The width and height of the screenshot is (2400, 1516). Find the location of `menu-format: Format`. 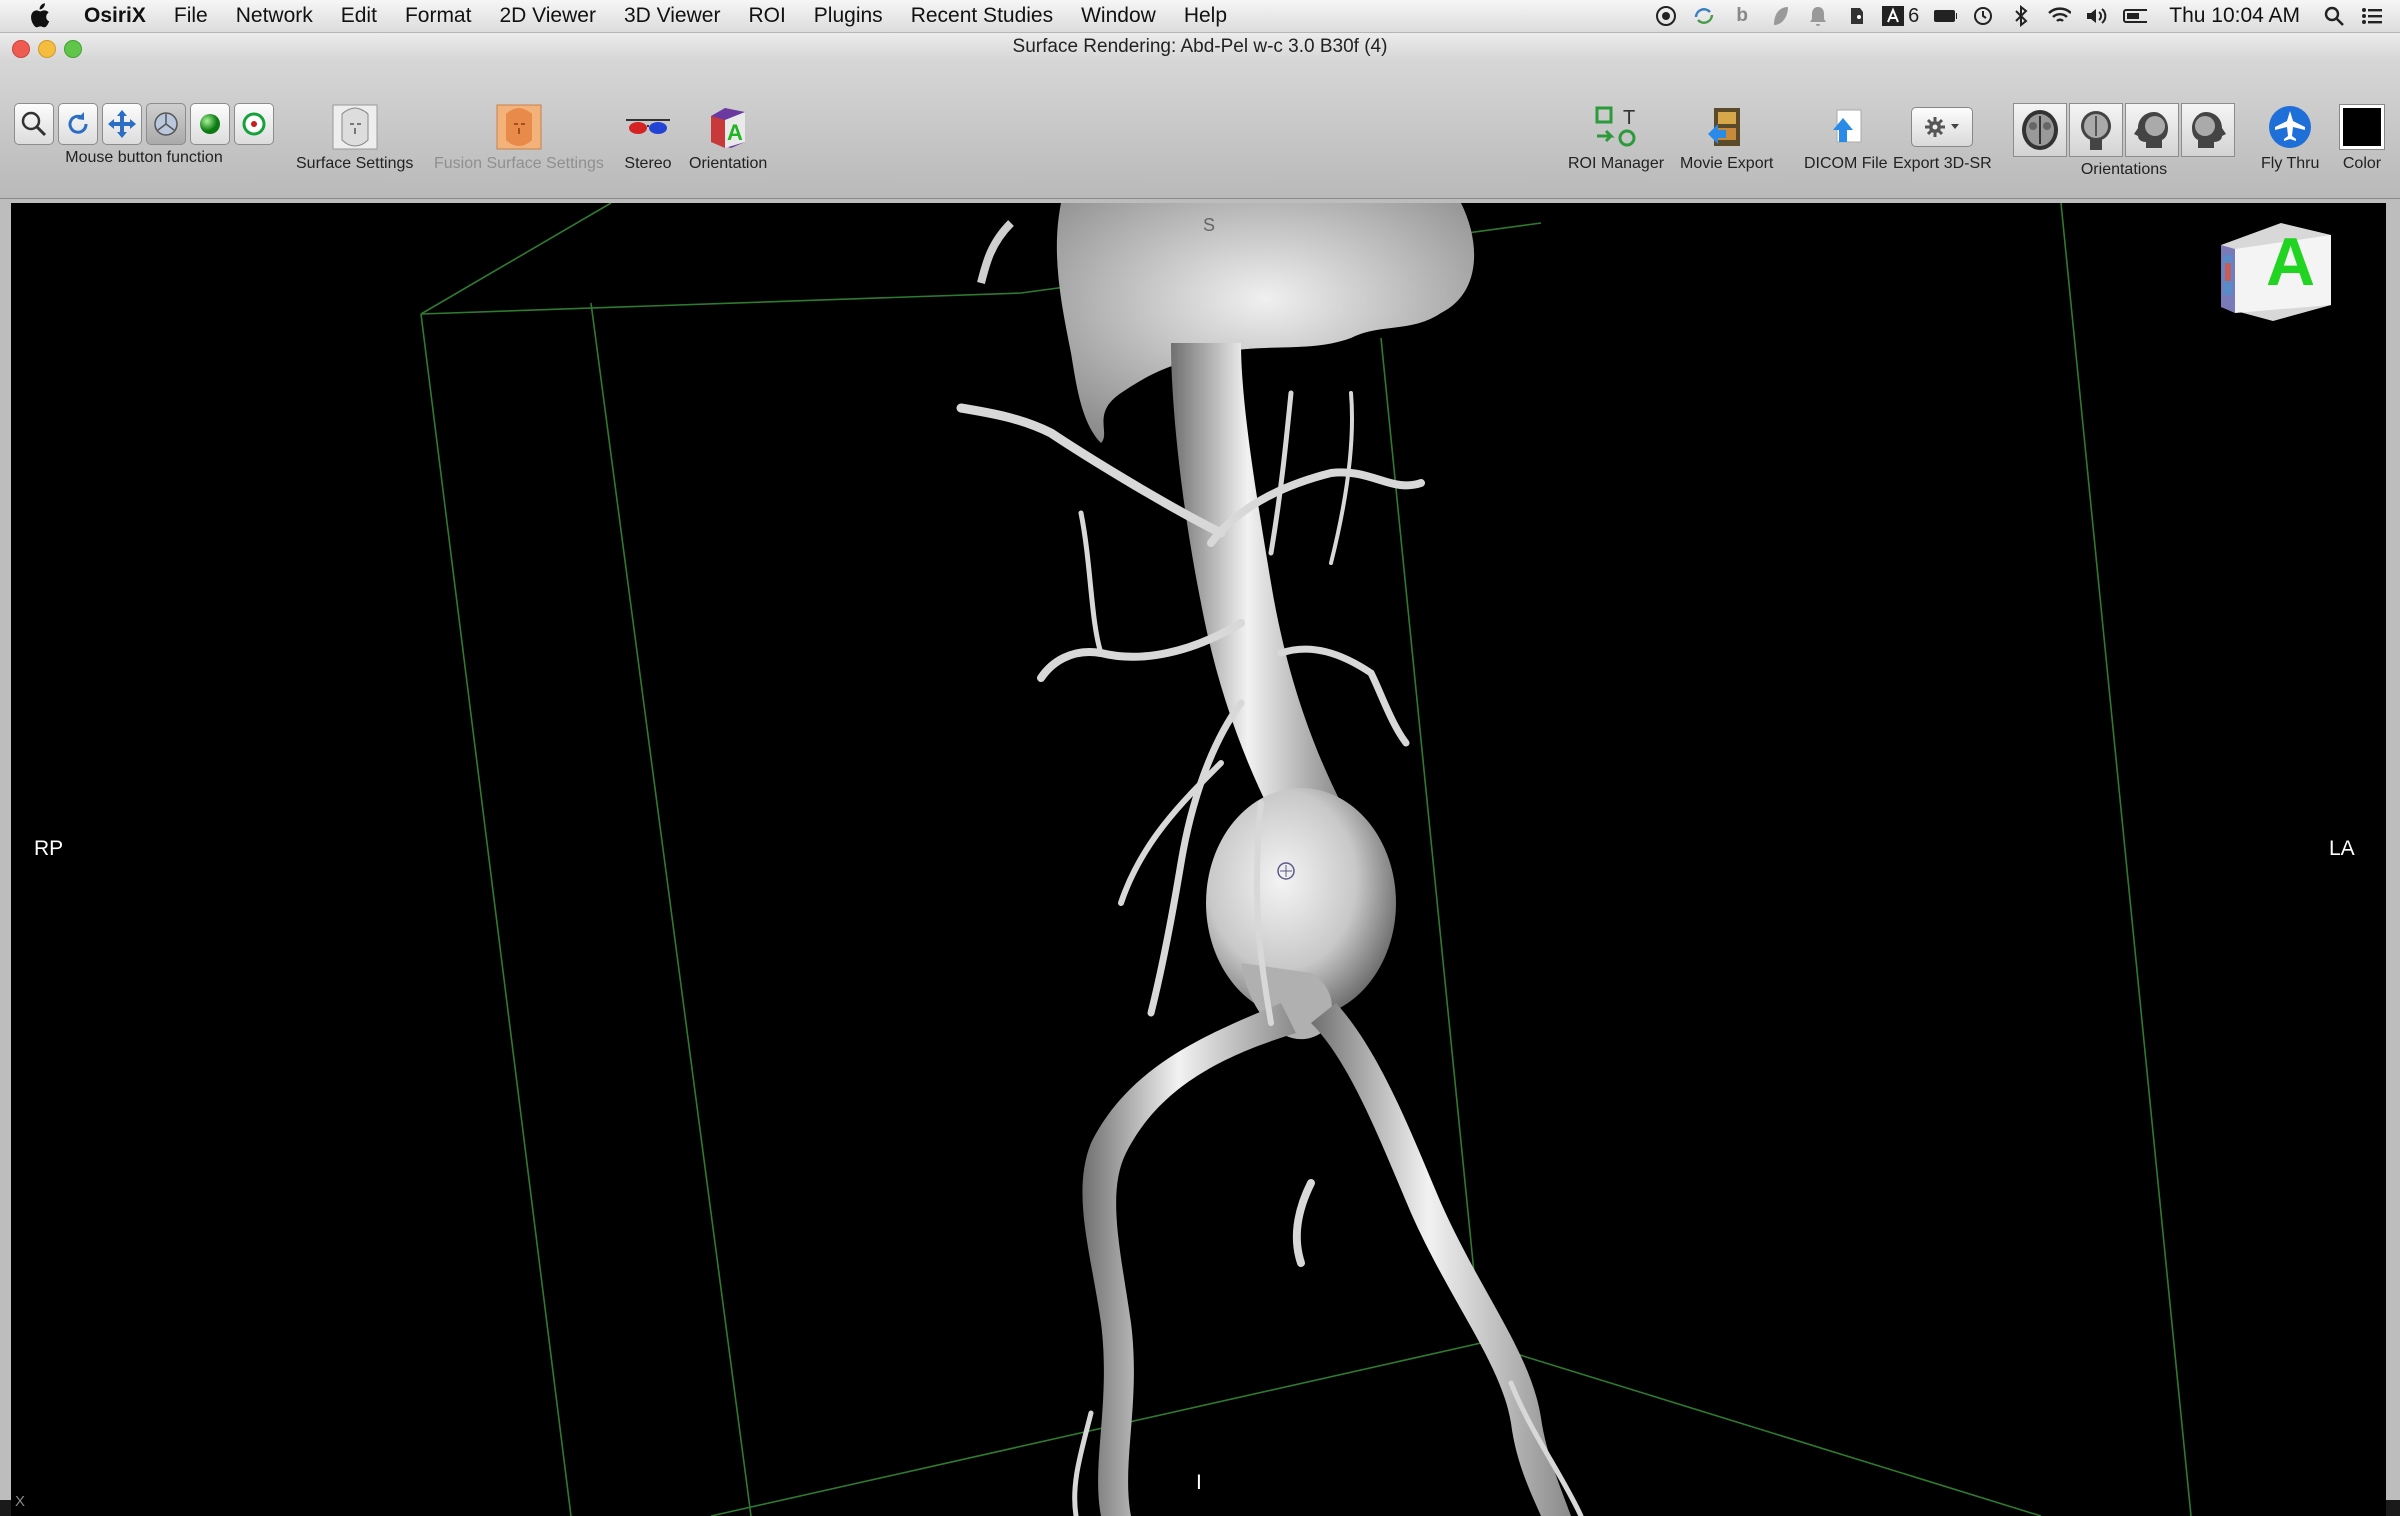

menu-format: Format is located at coordinates (438, 16).